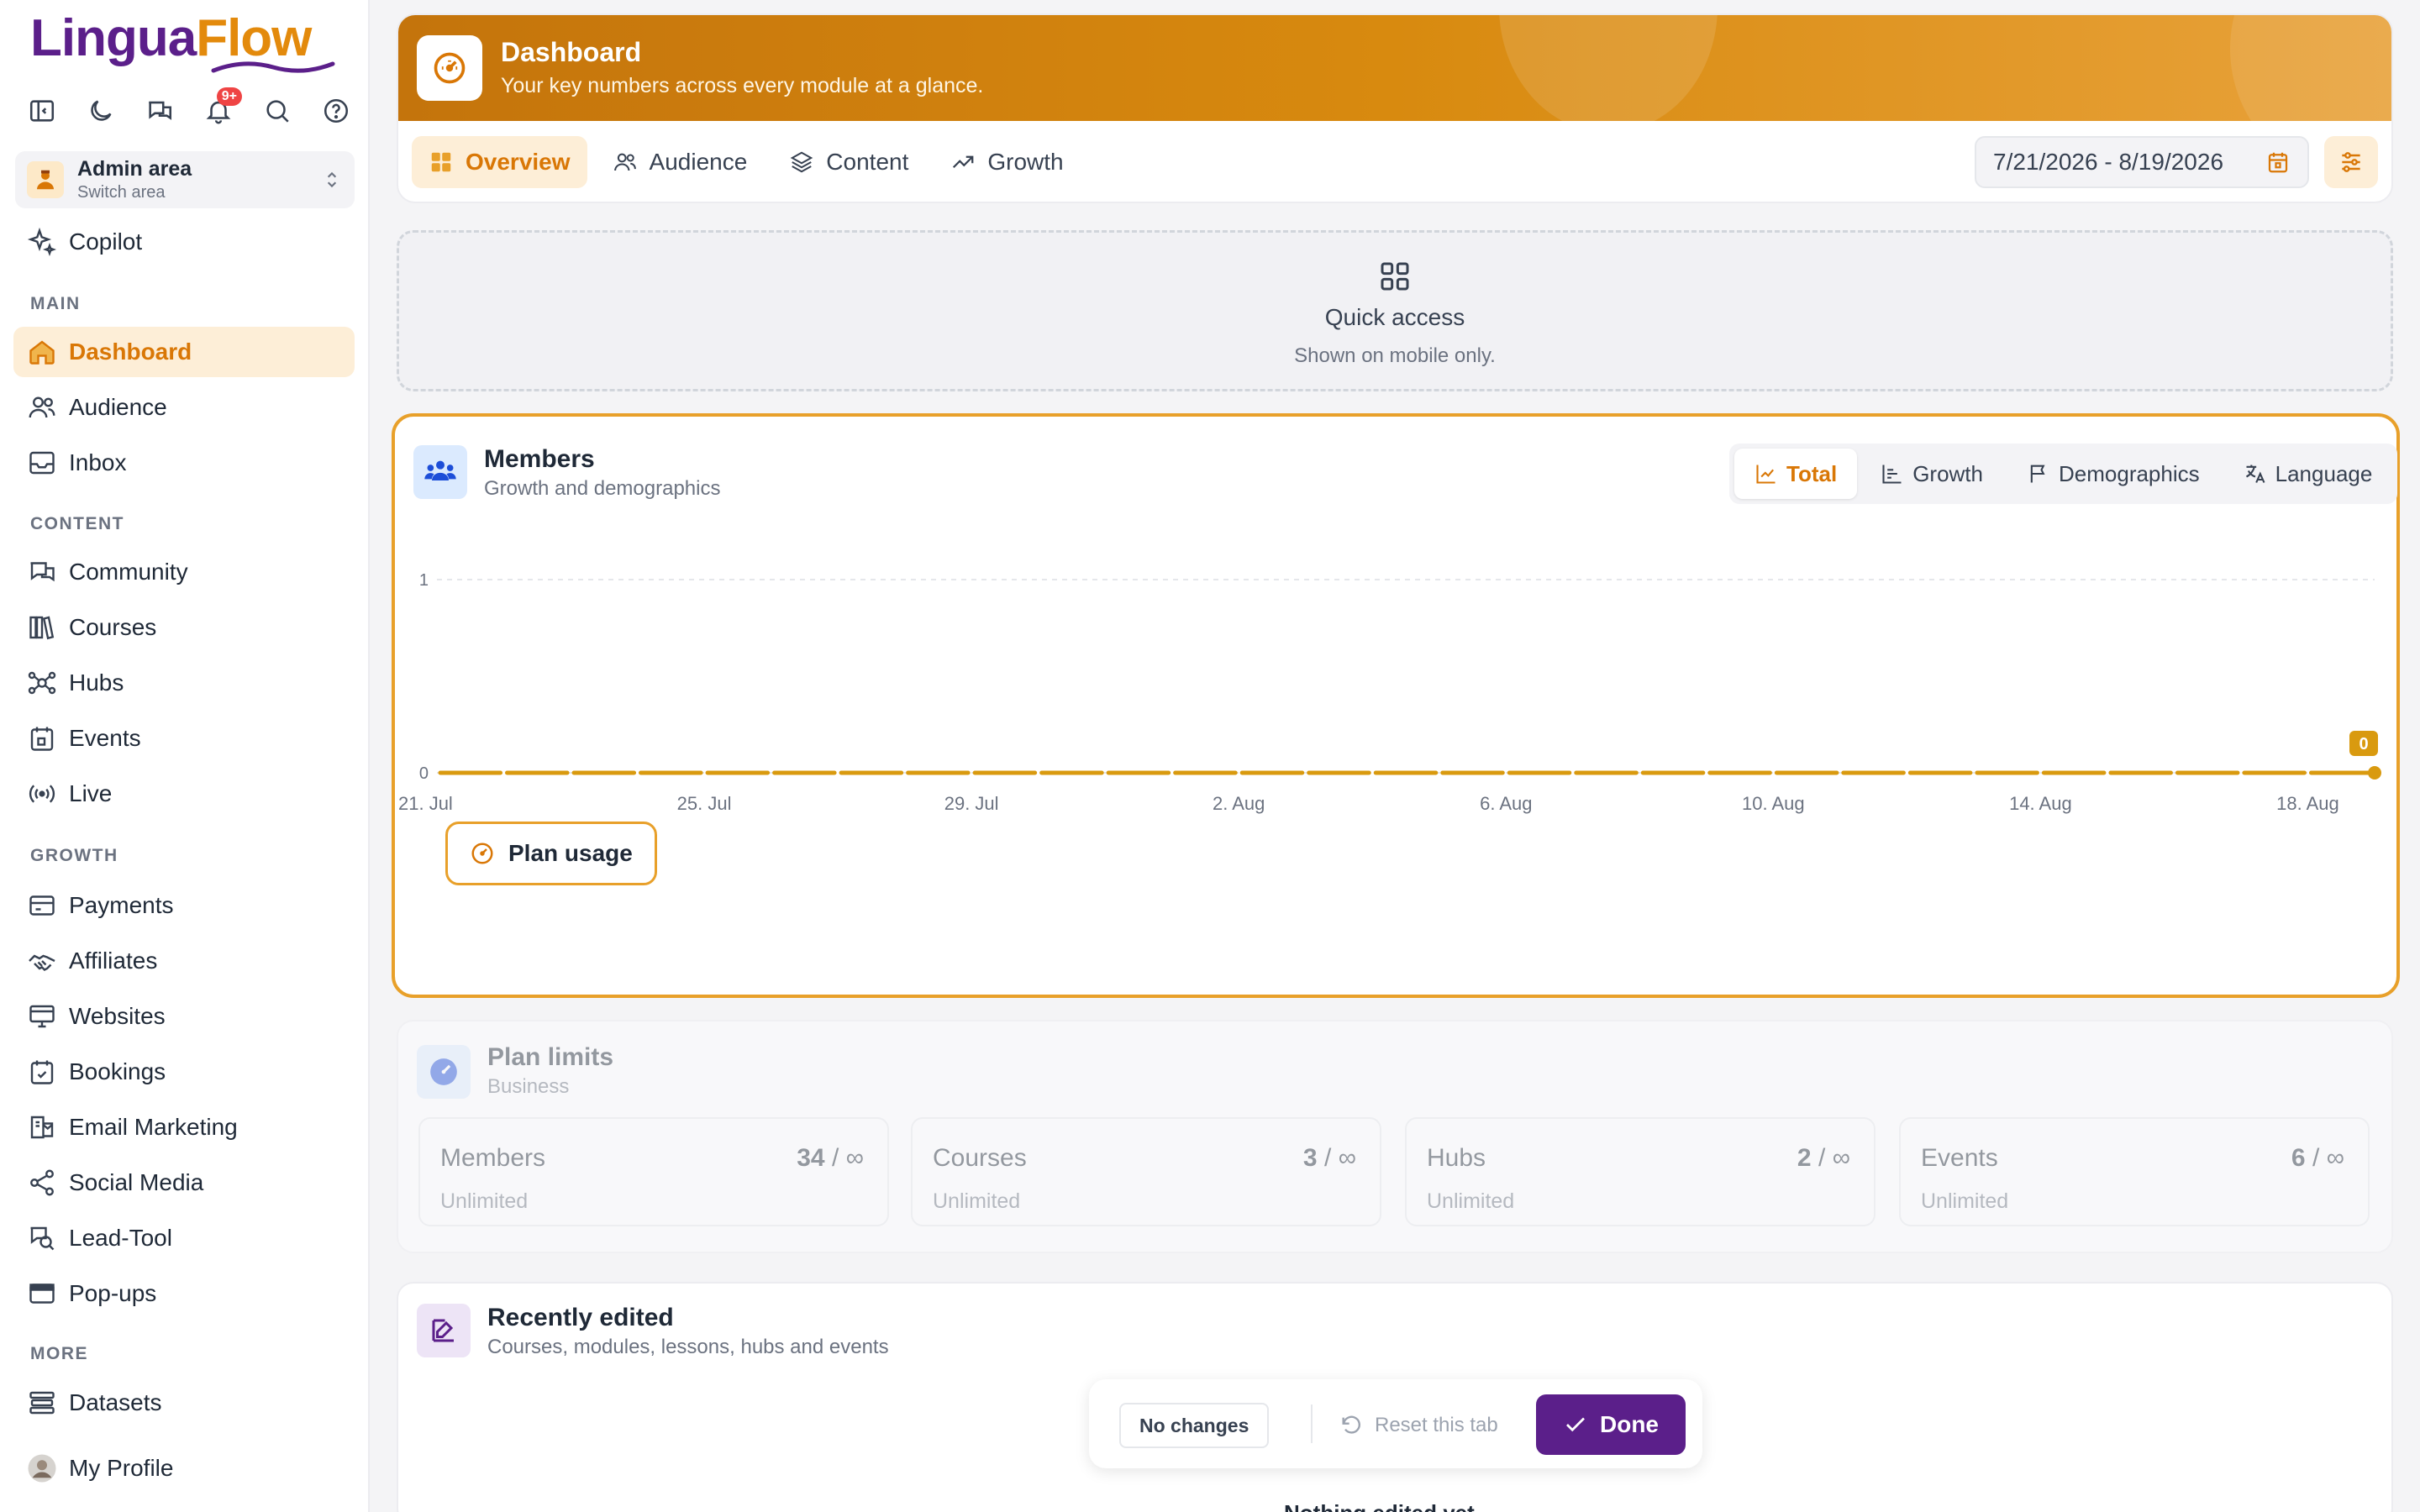  What do you see at coordinates (424, 773) in the screenshot?
I see `y-tick-label: 0` at bounding box center [424, 773].